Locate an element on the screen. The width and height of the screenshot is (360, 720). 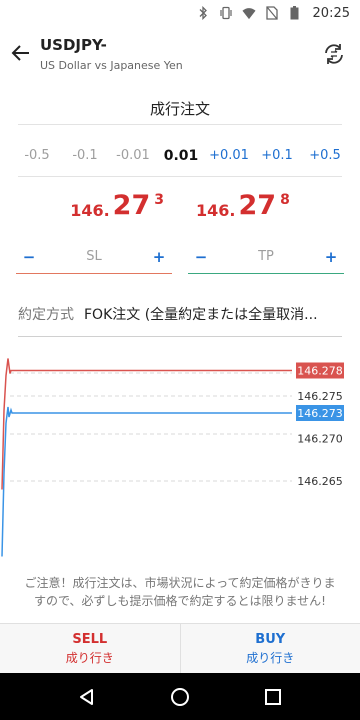
sell-price-pips: 27 is located at coordinates (131, 205).